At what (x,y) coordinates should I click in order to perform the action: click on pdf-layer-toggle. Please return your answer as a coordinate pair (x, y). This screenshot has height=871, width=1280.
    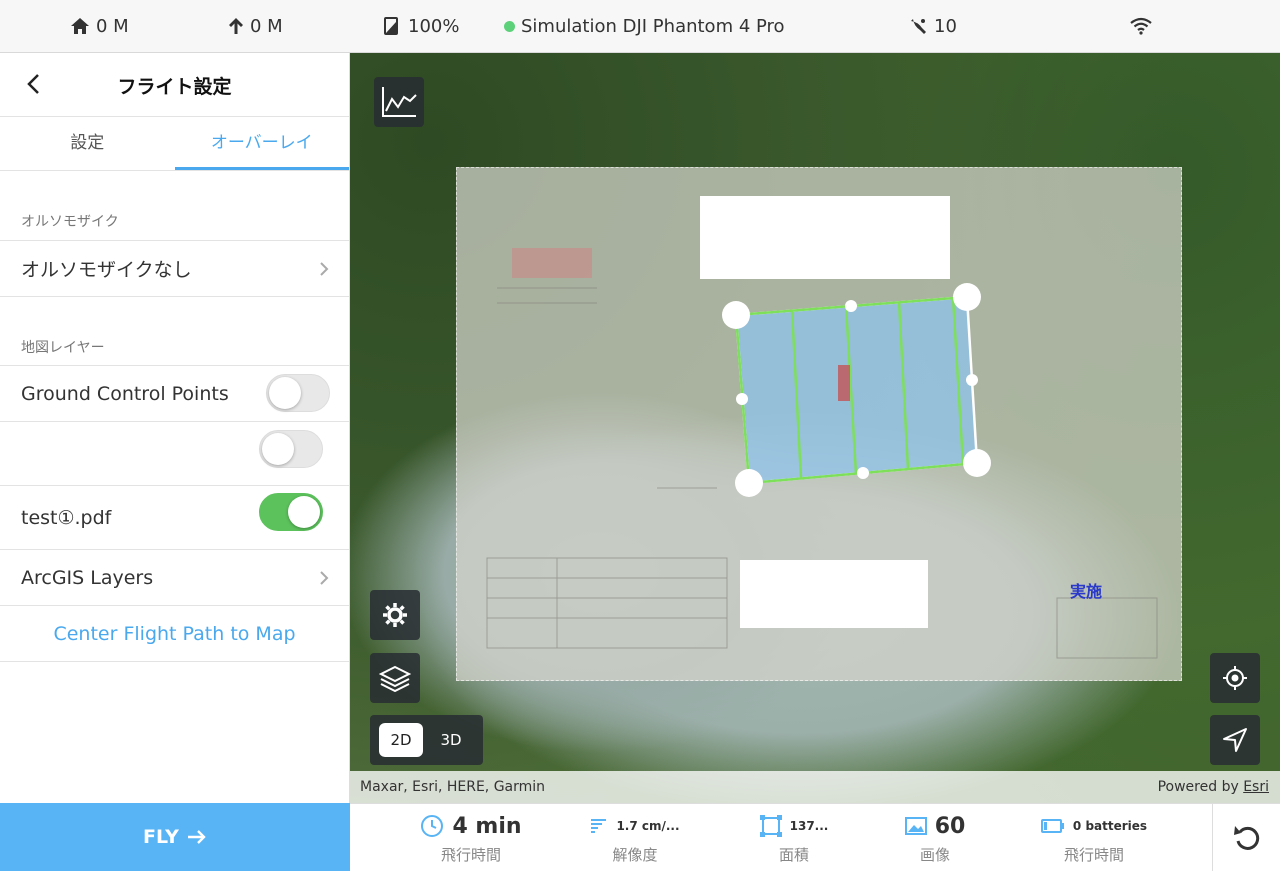
    Looking at the image, I should click on (291, 512).